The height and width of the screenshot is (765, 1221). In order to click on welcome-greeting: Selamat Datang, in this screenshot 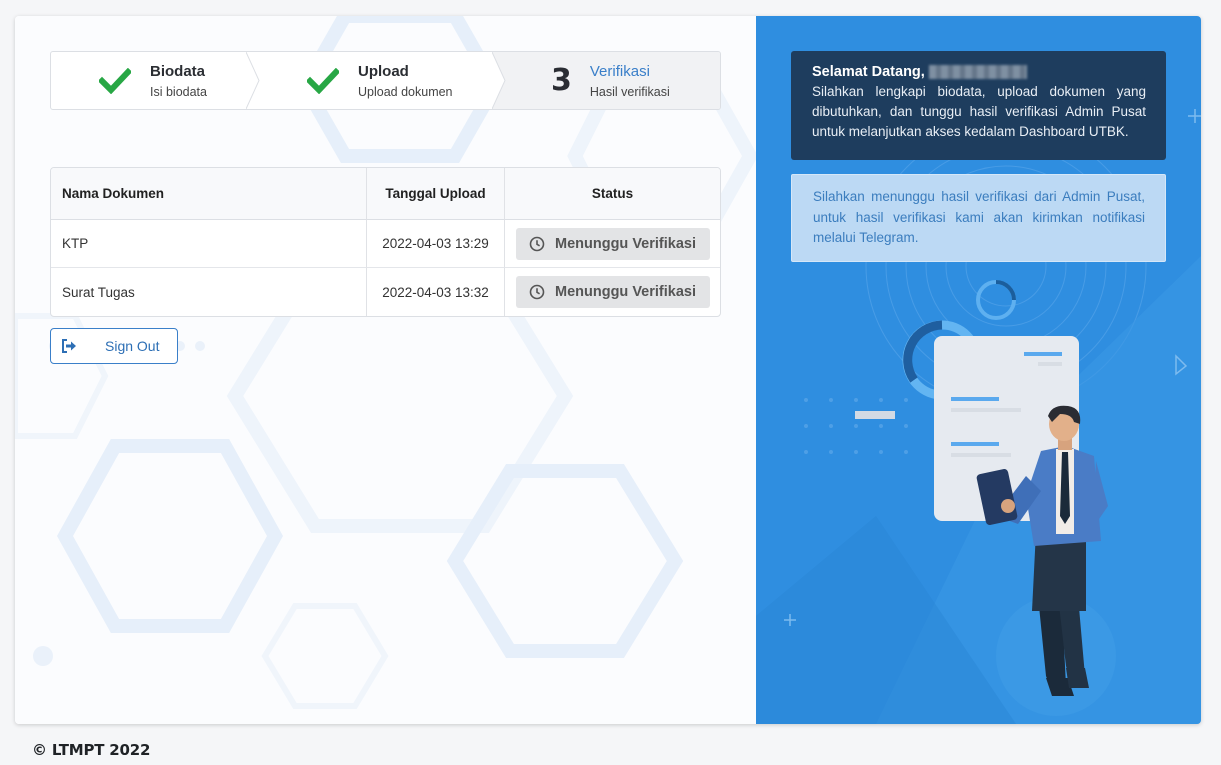, I will do `click(979, 72)`.